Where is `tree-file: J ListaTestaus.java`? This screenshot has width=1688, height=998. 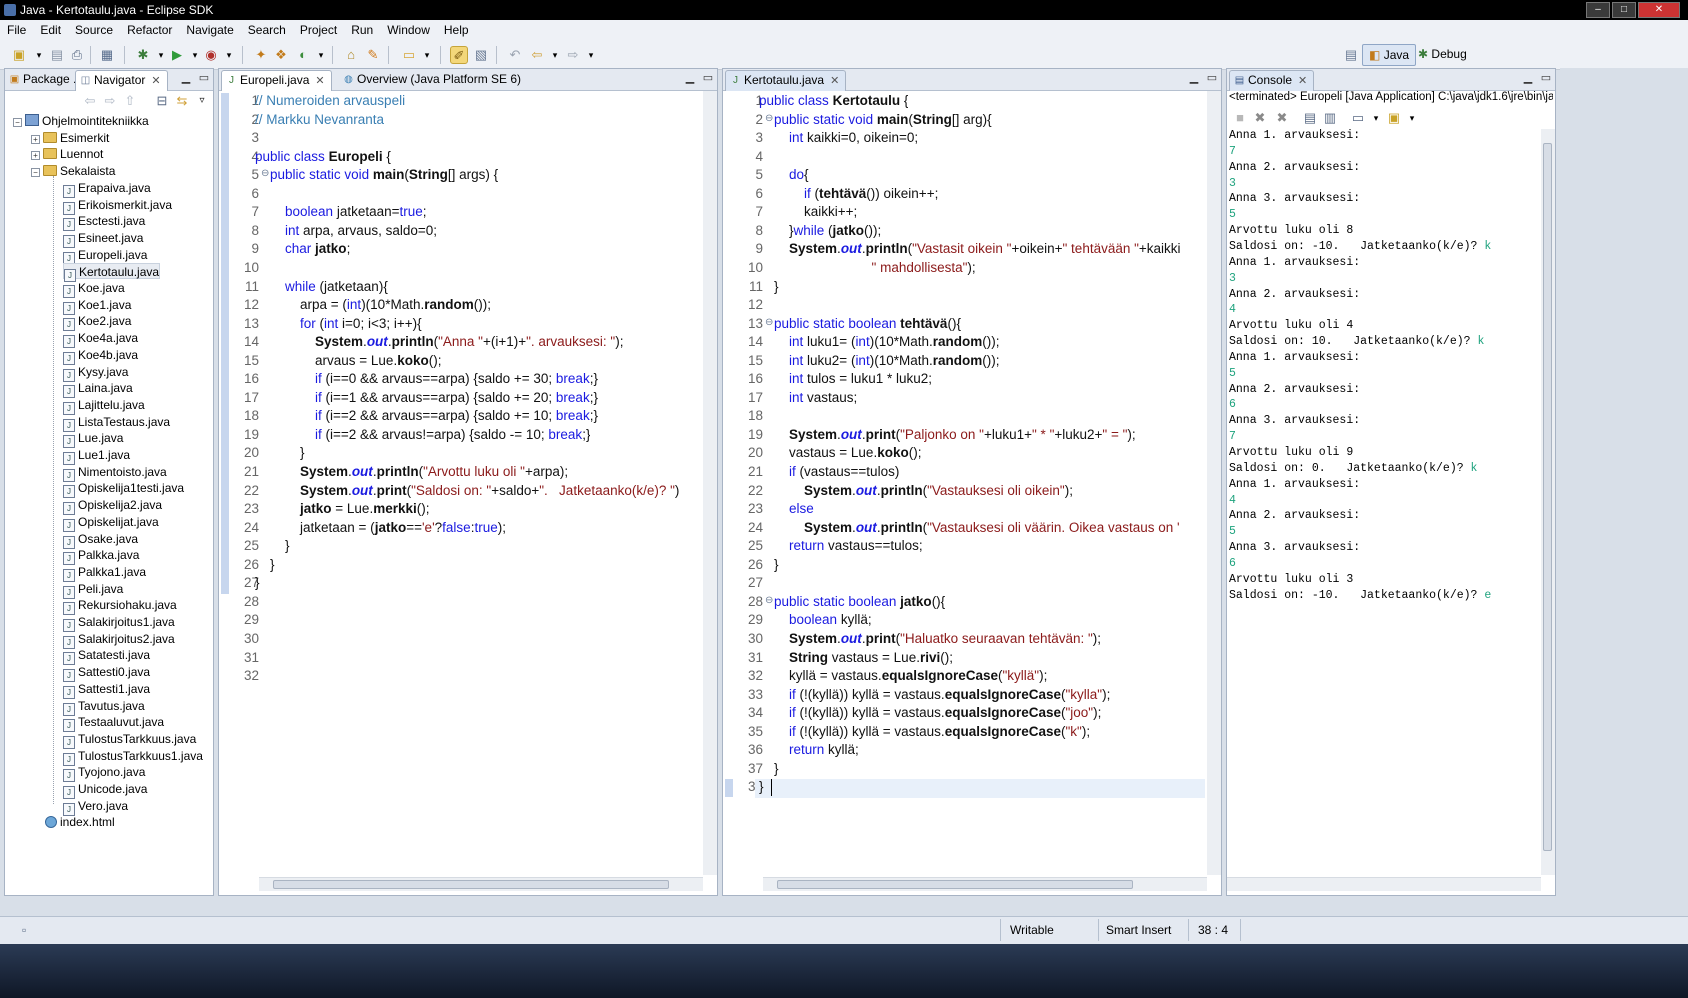 tree-file: J ListaTestaus.java is located at coordinates (116, 423).